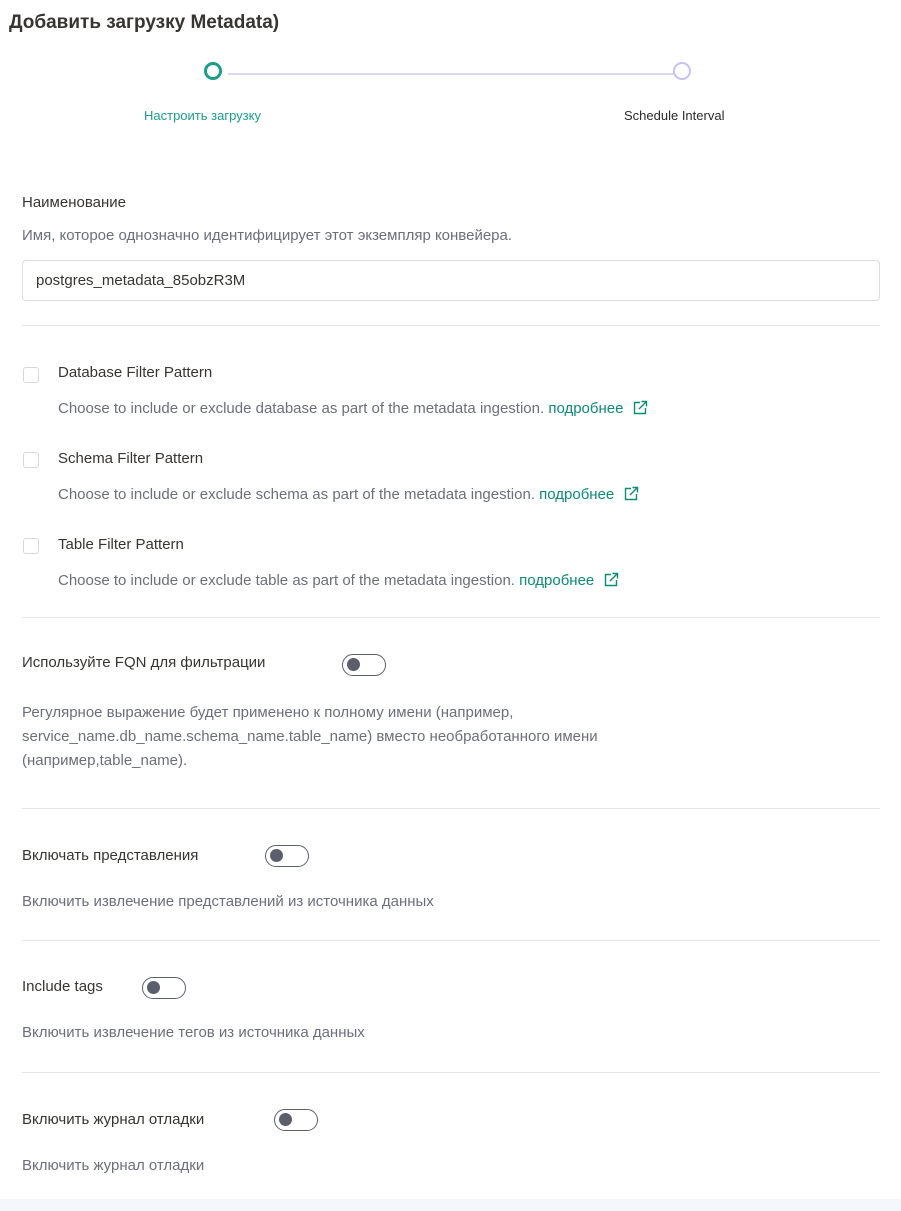 The height and width of the screenshot is (1211, 901). Describe the element at coordinates (74, 202) in the screenshot. I see `name-field-label: Наименование` at that location.